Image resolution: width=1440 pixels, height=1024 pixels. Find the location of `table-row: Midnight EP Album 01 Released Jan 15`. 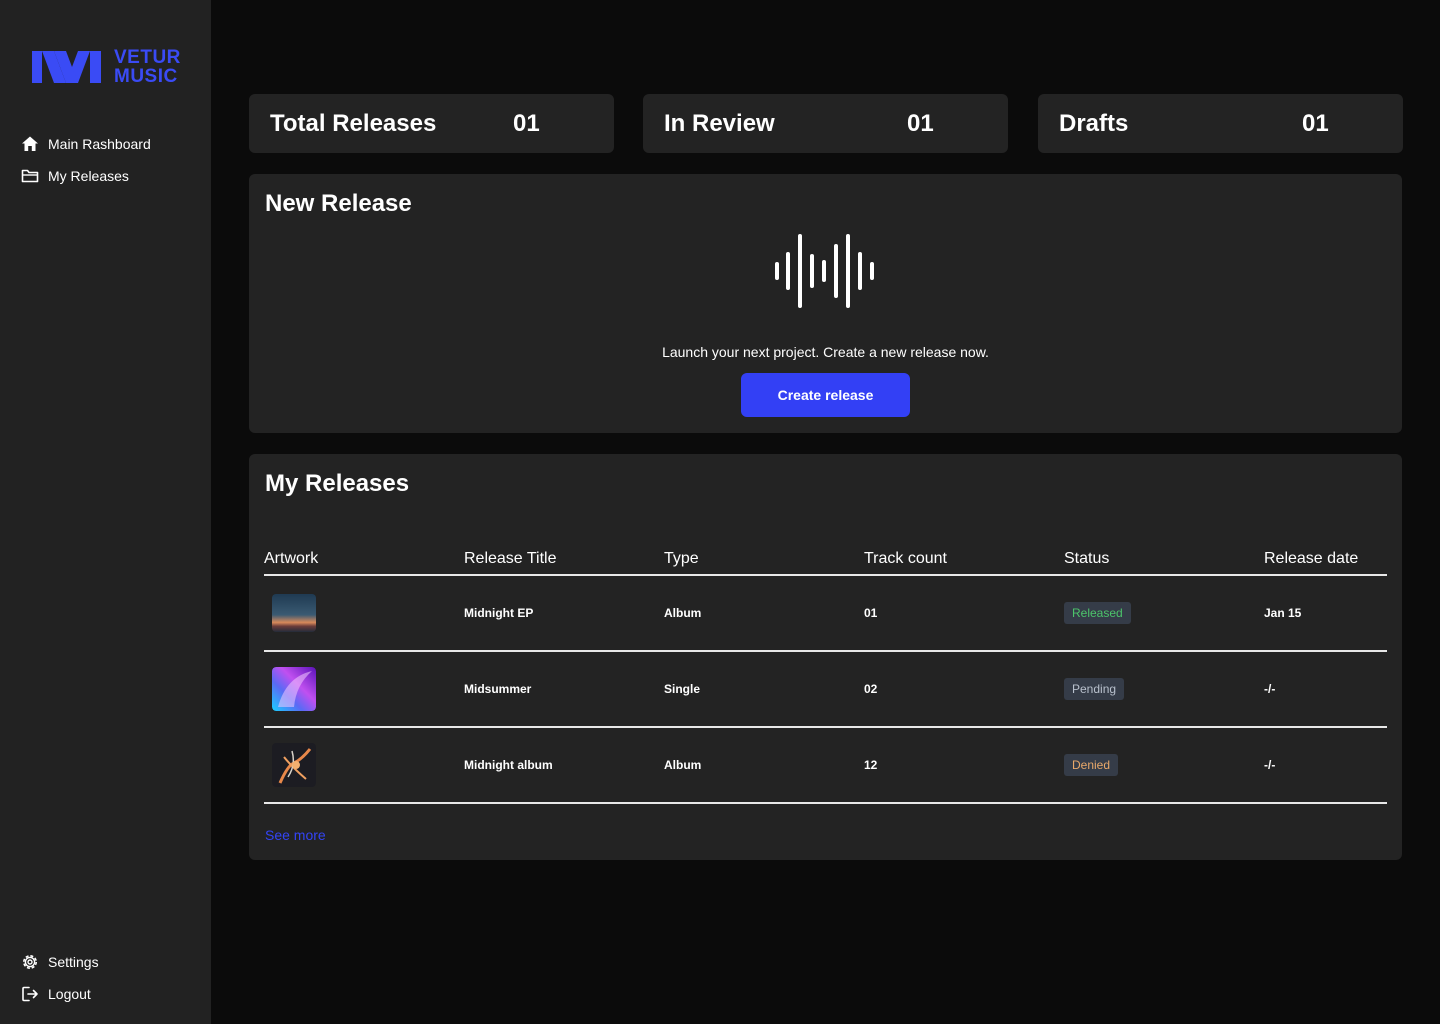

table-row: Midnight EP Album 01 Released Jan 15 is located at coordinates (825, 613).